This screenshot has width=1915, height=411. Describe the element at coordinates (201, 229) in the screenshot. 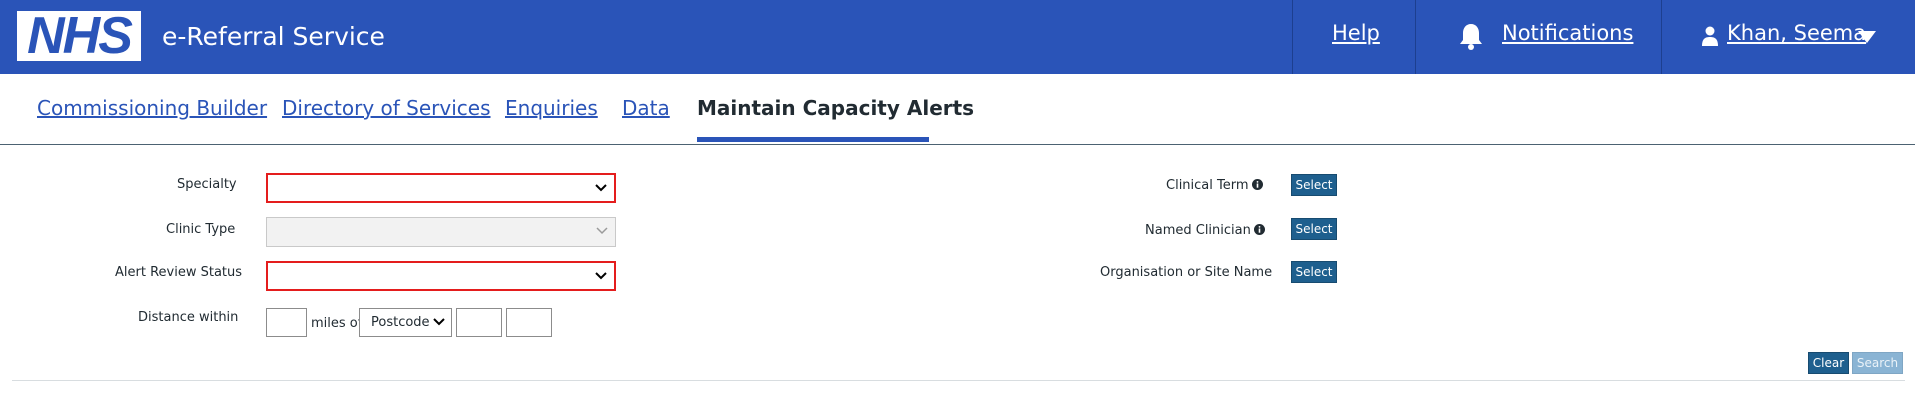

I see `clinic-type-label: Clinic Type` at that location.